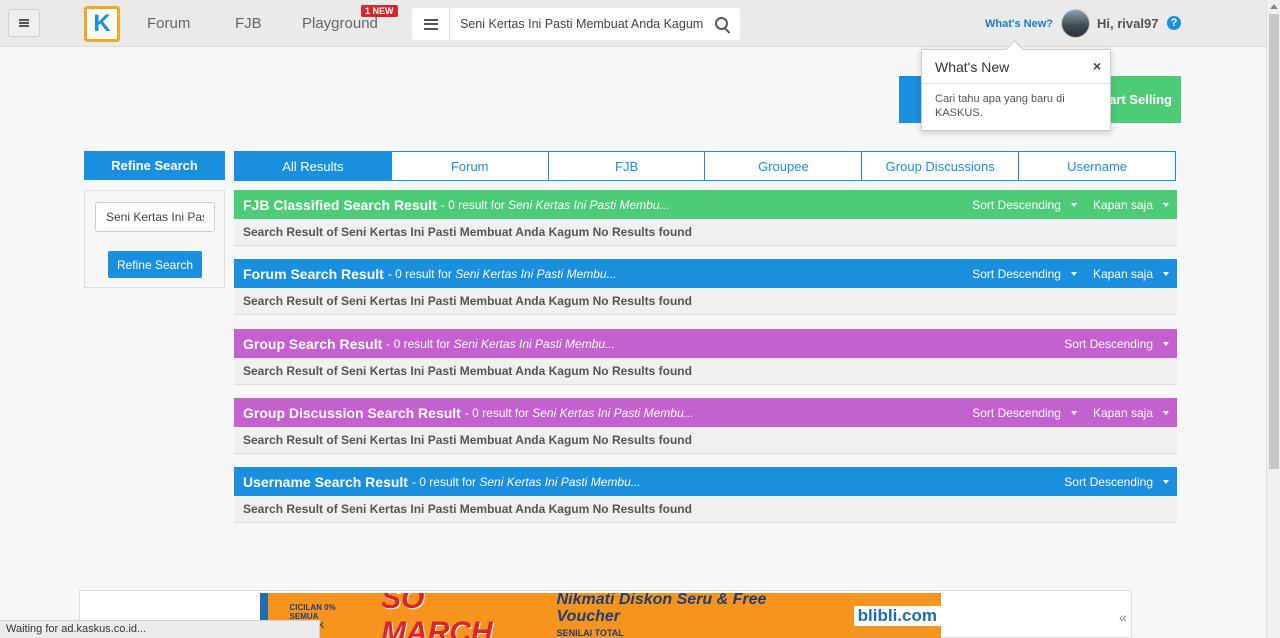 The image size is (1280, 638). Describe the element at coordinates (340, 204) in the screenshot. I see `section-title: FJB Classified Search Result` at that location.